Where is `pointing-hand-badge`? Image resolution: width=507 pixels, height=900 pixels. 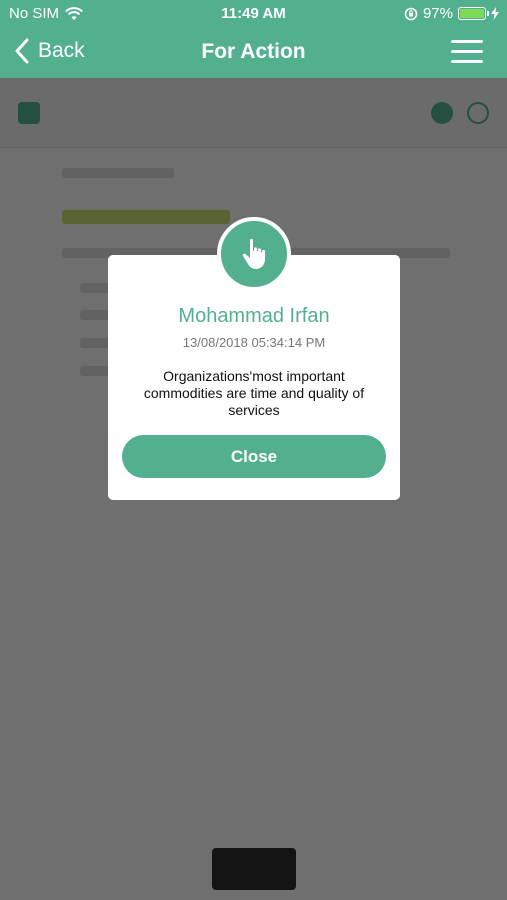
pointing-hand-badge is located at coordinates (254, 254).